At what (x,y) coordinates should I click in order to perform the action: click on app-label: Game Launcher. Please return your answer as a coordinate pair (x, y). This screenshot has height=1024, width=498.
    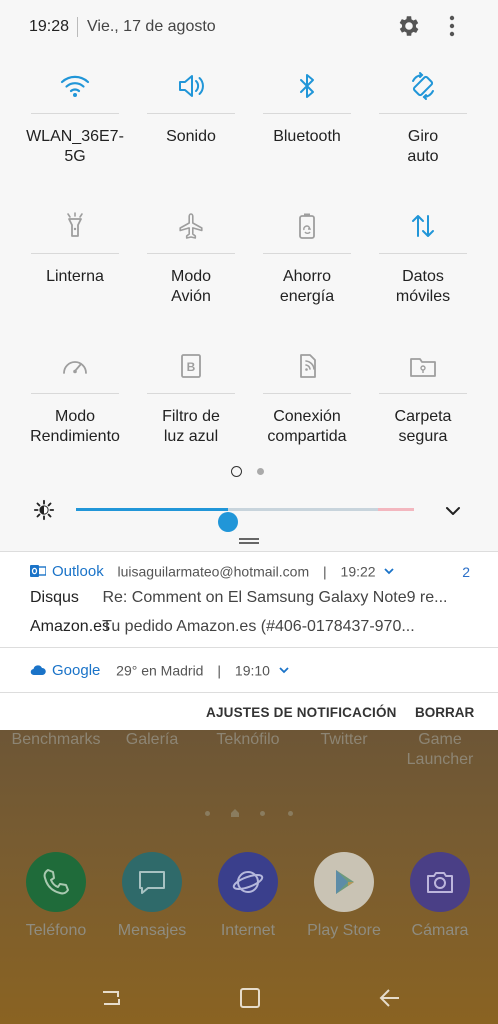
    Looking at the image, I should click on (440, 750).